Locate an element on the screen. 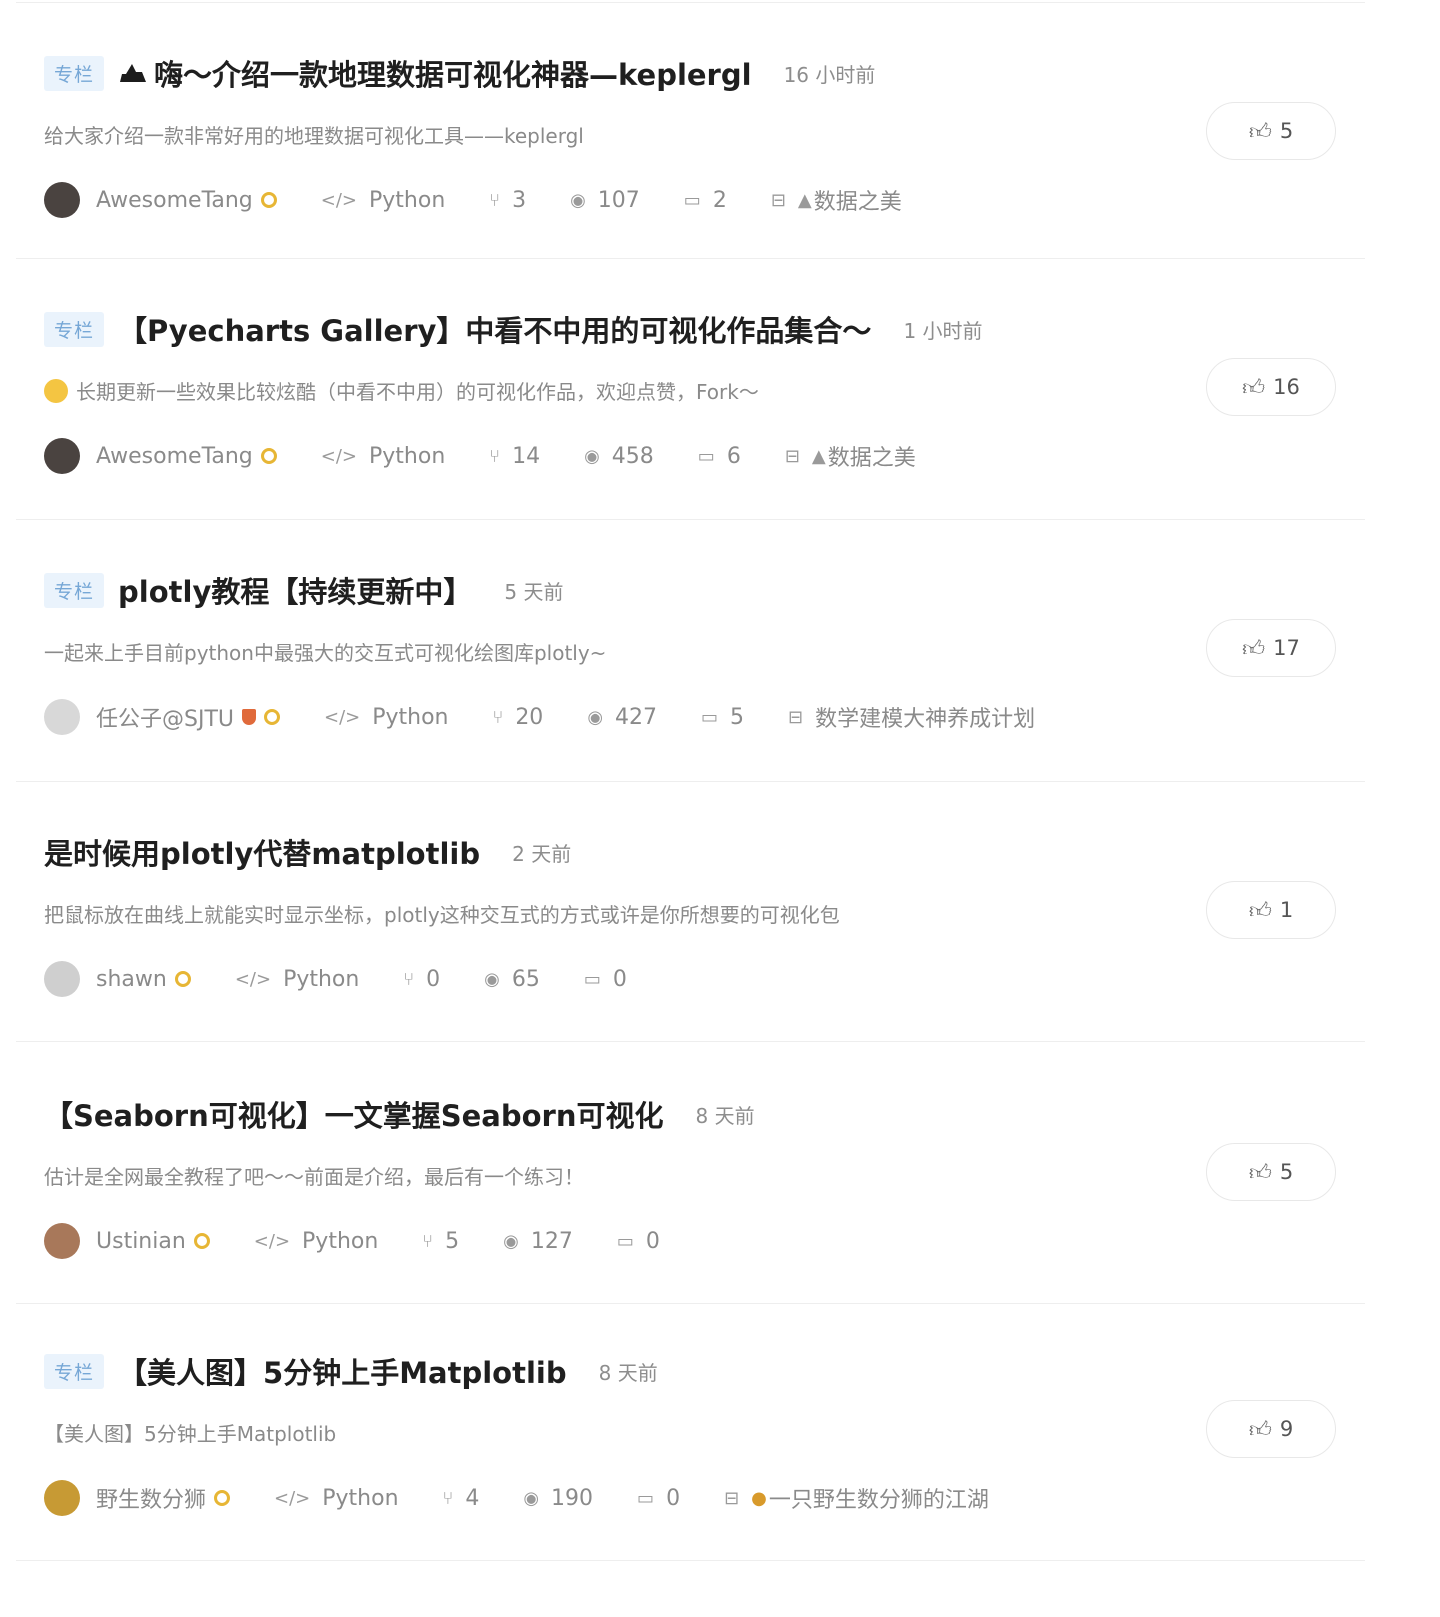 This screenshot has height=1617, width=1440. article-title: plotly教程【持续更新中】 is located at coordinates (295, 590).